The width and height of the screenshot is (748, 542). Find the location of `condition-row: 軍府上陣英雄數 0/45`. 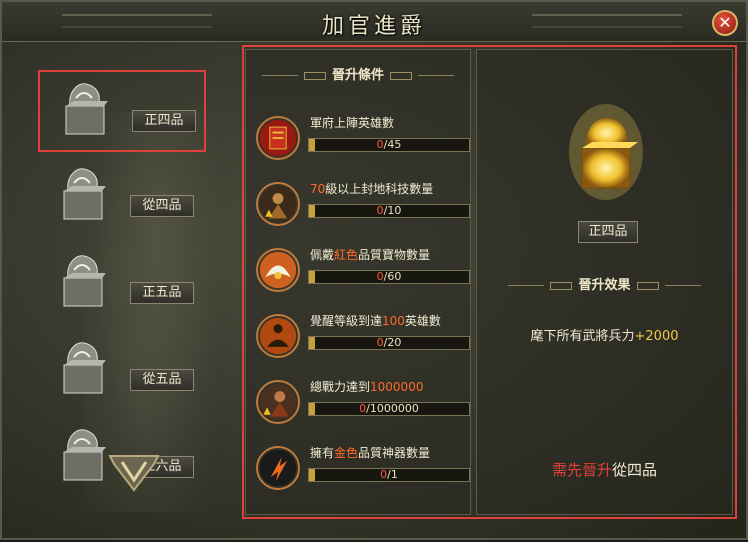

condition-row: 軍府上陣英雄數 0/45 is located at coordinates (364, 141).